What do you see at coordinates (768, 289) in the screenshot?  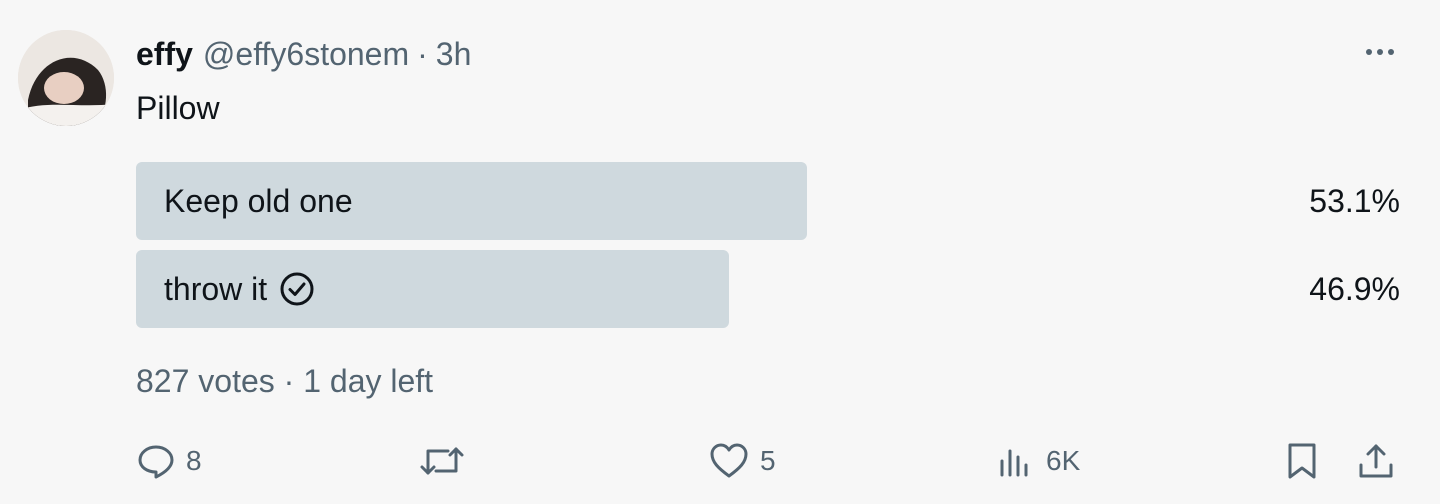 I see `poll-option-throw-it: throw it 46.9%` at bounding box center [768, 289].